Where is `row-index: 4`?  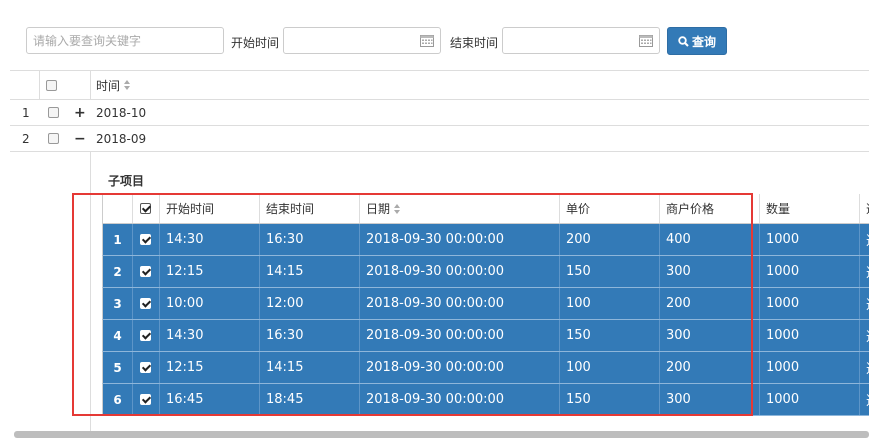
row-index: 4 is located at coordinates (118, 335).